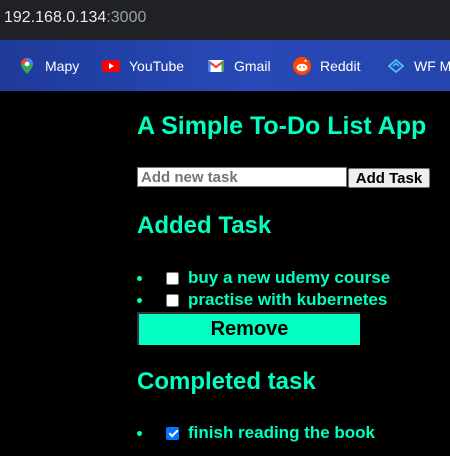 The image size is (450, 456). I want to click on bookmark-wf: WF M, so click(418, 65).